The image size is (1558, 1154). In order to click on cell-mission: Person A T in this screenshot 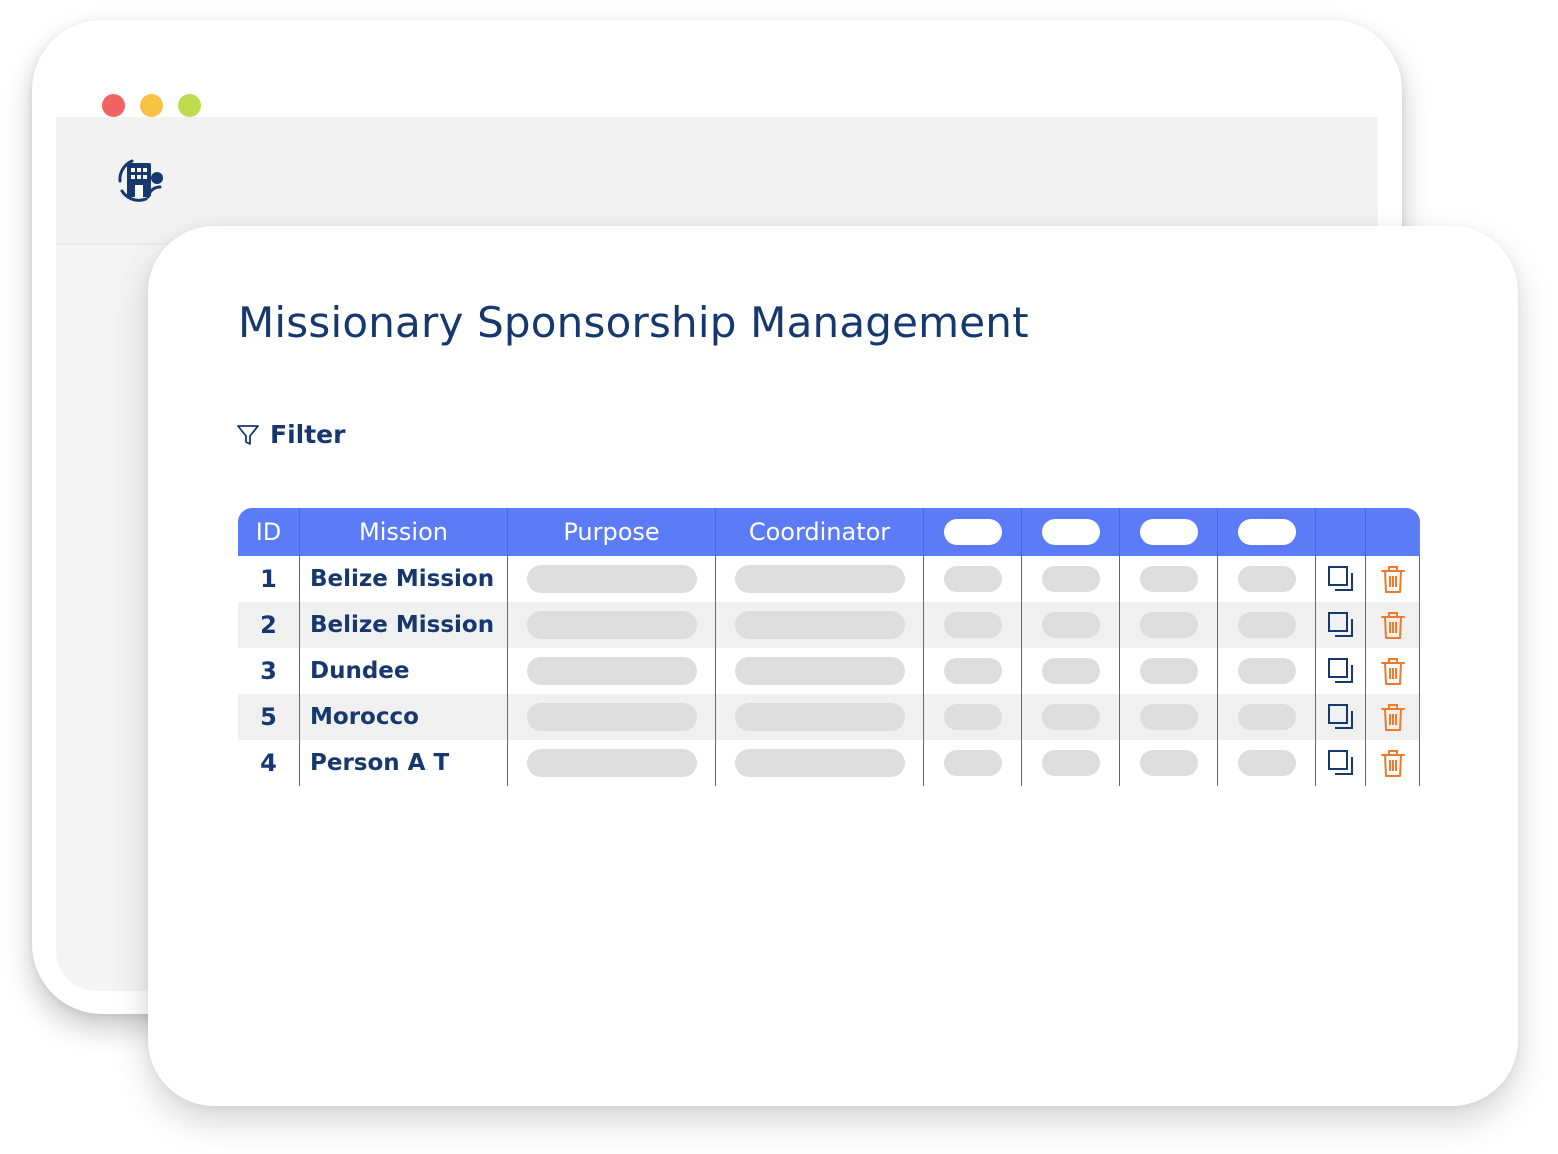, I will do `click(404, 763)`.